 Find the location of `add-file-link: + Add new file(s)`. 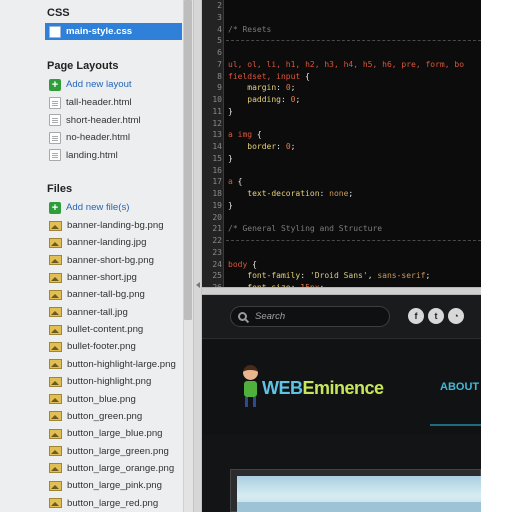

add-file-link: + Add new file(s) is located at coordinates (89, 207).